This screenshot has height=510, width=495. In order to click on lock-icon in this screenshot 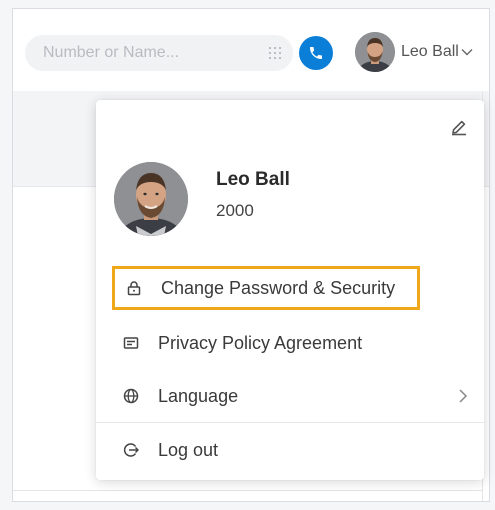, I will do `click(134, 288)`.